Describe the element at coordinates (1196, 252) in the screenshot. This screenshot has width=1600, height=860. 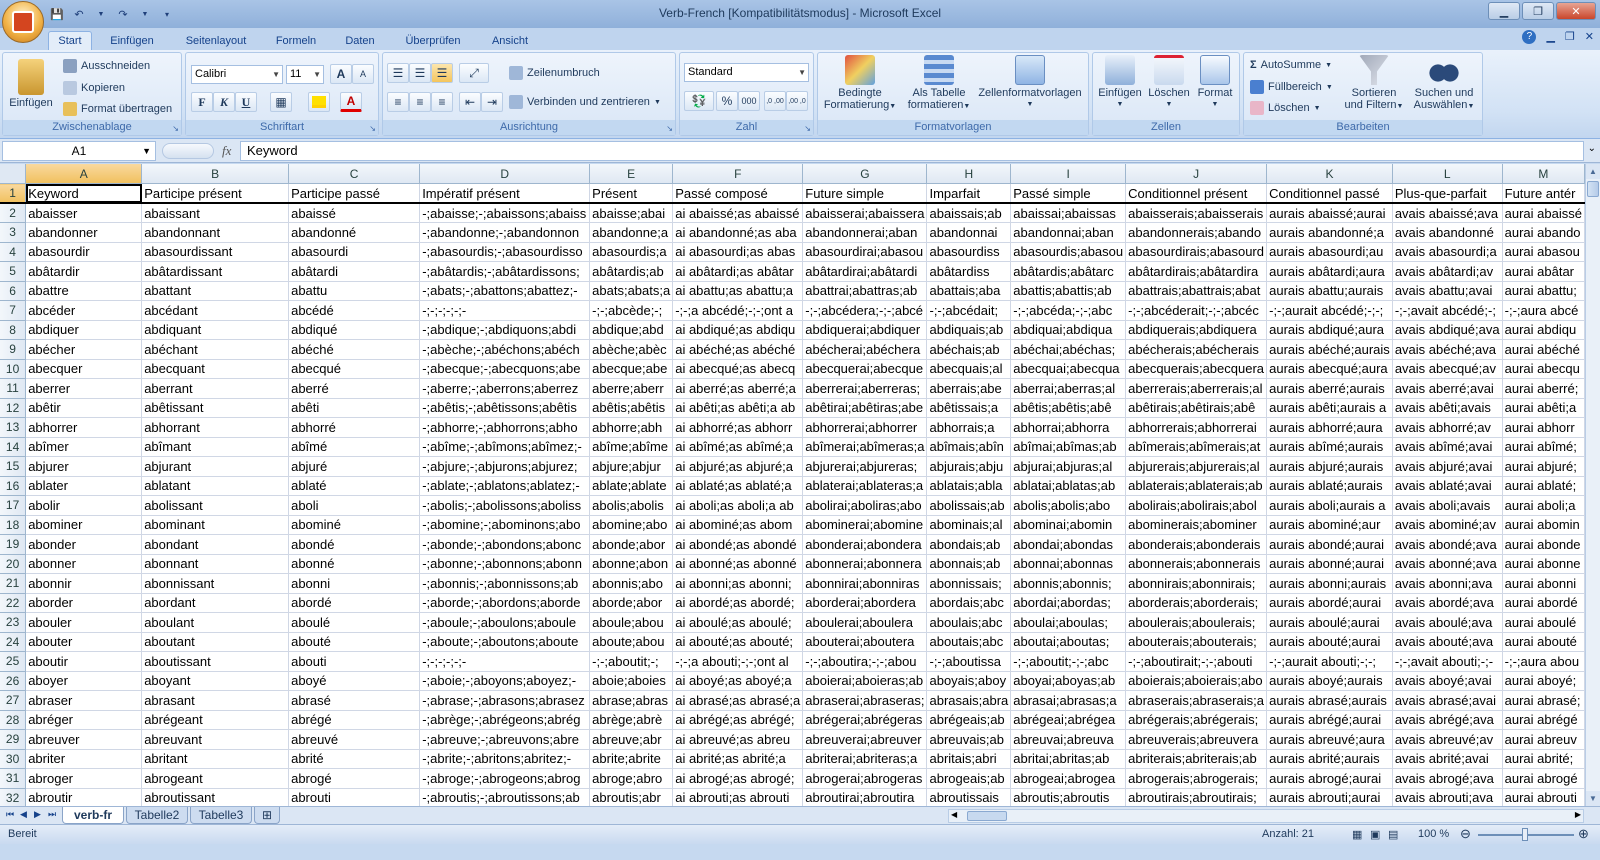
I see `cell: abasourdirais;abasourd` at that location.